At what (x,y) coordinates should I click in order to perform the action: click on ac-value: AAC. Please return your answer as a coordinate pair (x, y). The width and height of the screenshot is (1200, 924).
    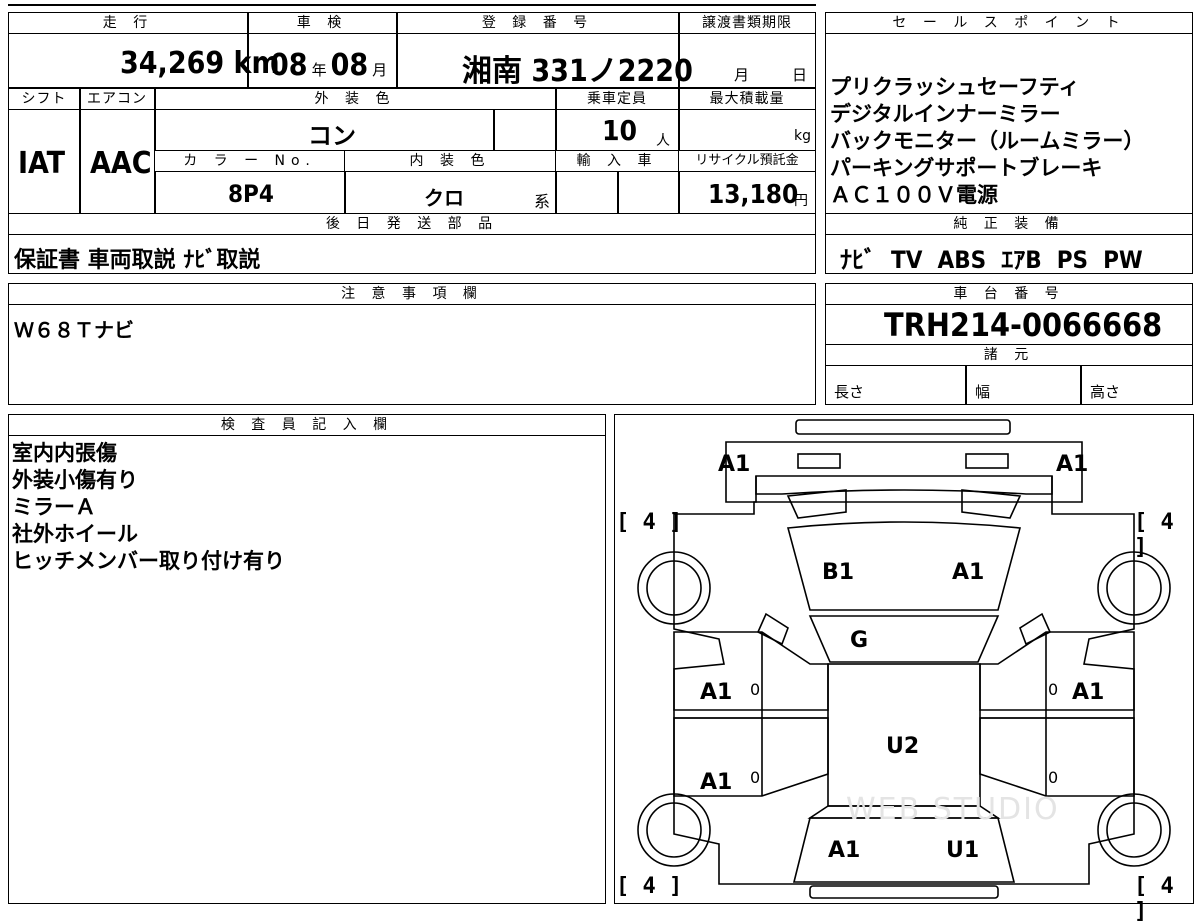
    Looking at the image, I should click on (121, 163).